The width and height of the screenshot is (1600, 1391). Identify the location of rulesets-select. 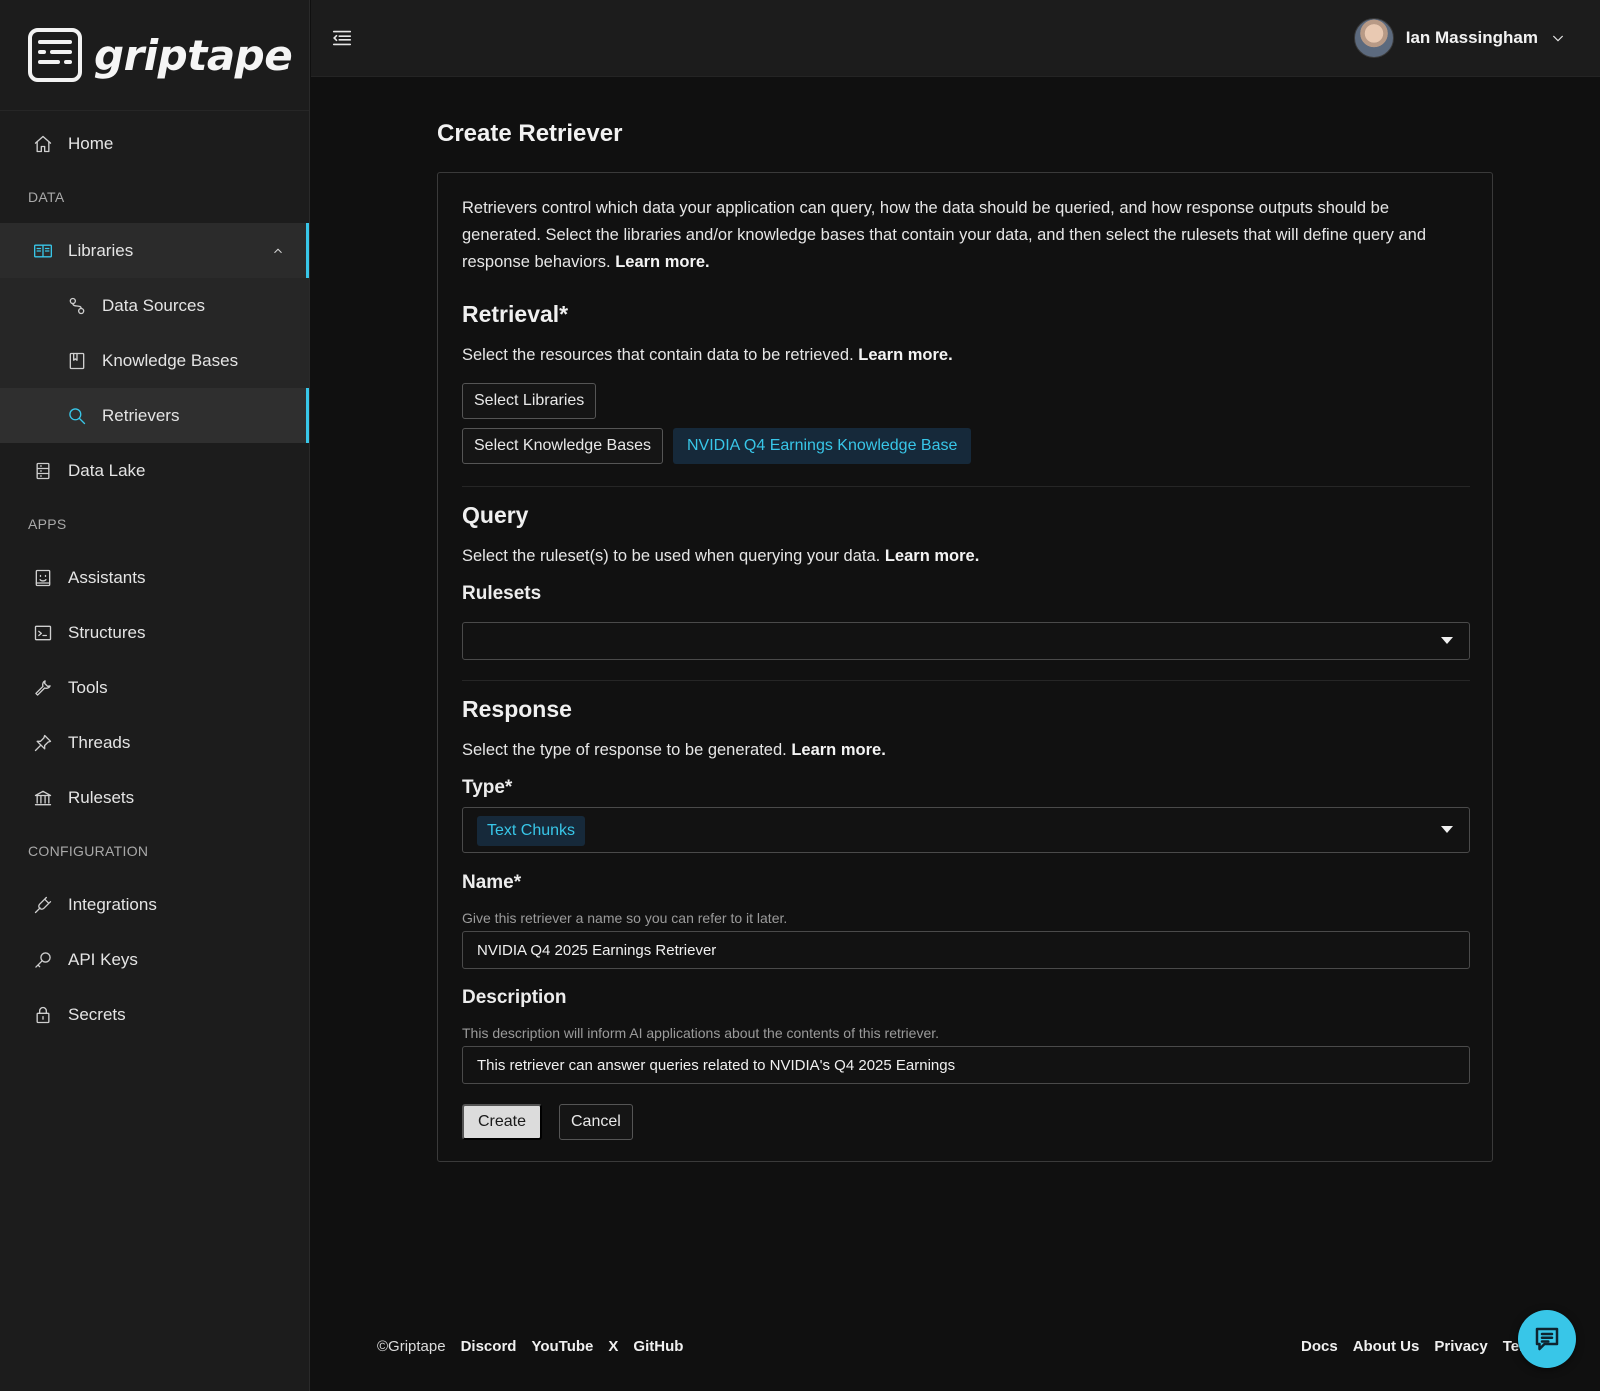
(966, 641).